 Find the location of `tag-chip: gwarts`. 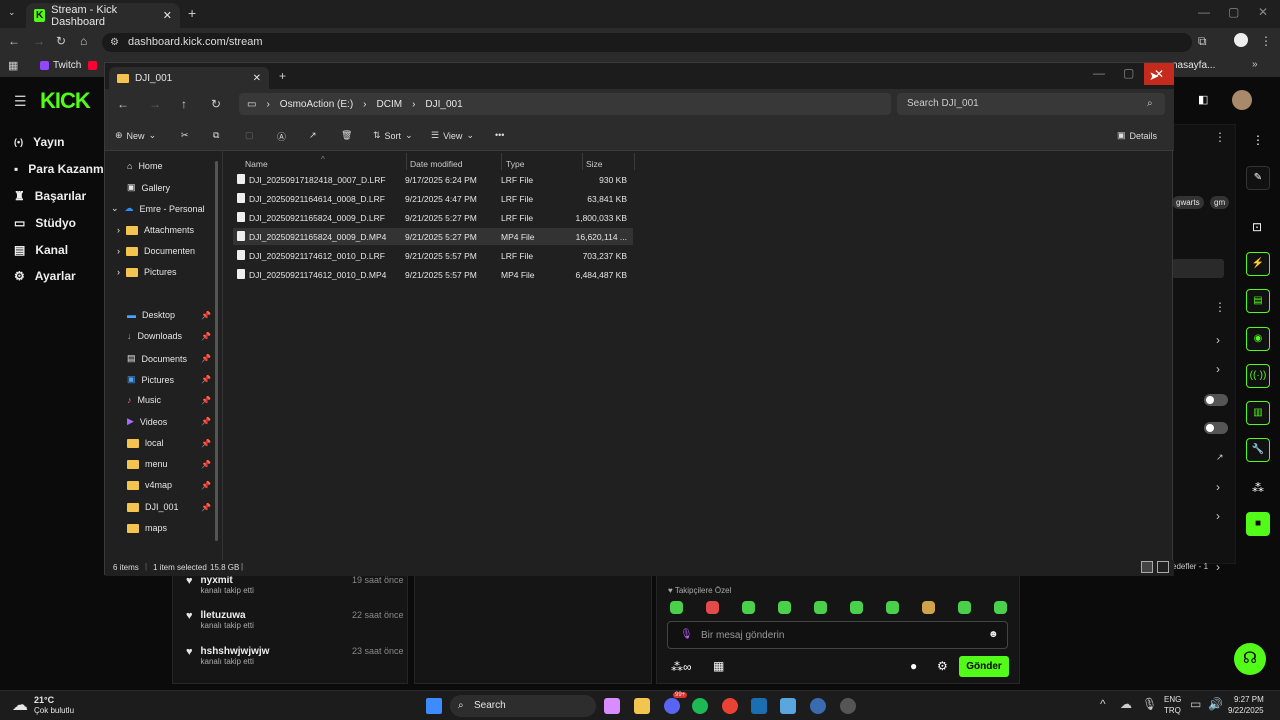

tag-chip: gwarts is located at coordinates (1188, 202).